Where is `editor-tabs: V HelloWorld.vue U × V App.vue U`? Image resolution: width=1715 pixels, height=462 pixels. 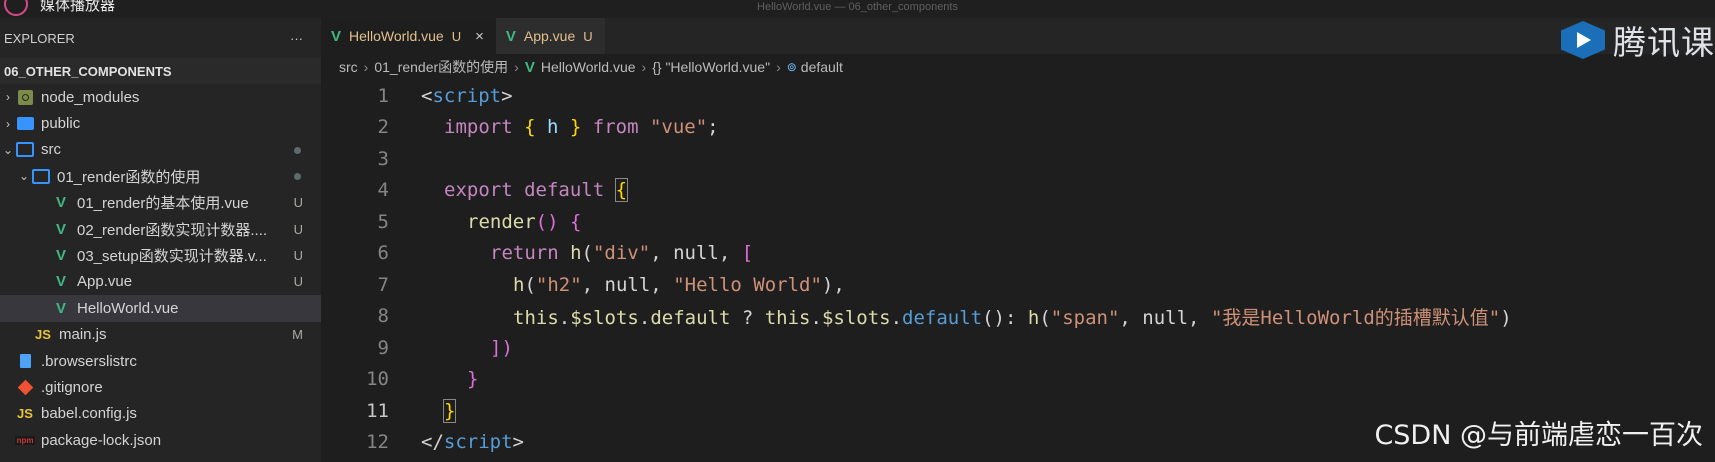
editor-tabs: V HelloWorld.vue U × V App.vue U is located at coordinates (1018, 36).